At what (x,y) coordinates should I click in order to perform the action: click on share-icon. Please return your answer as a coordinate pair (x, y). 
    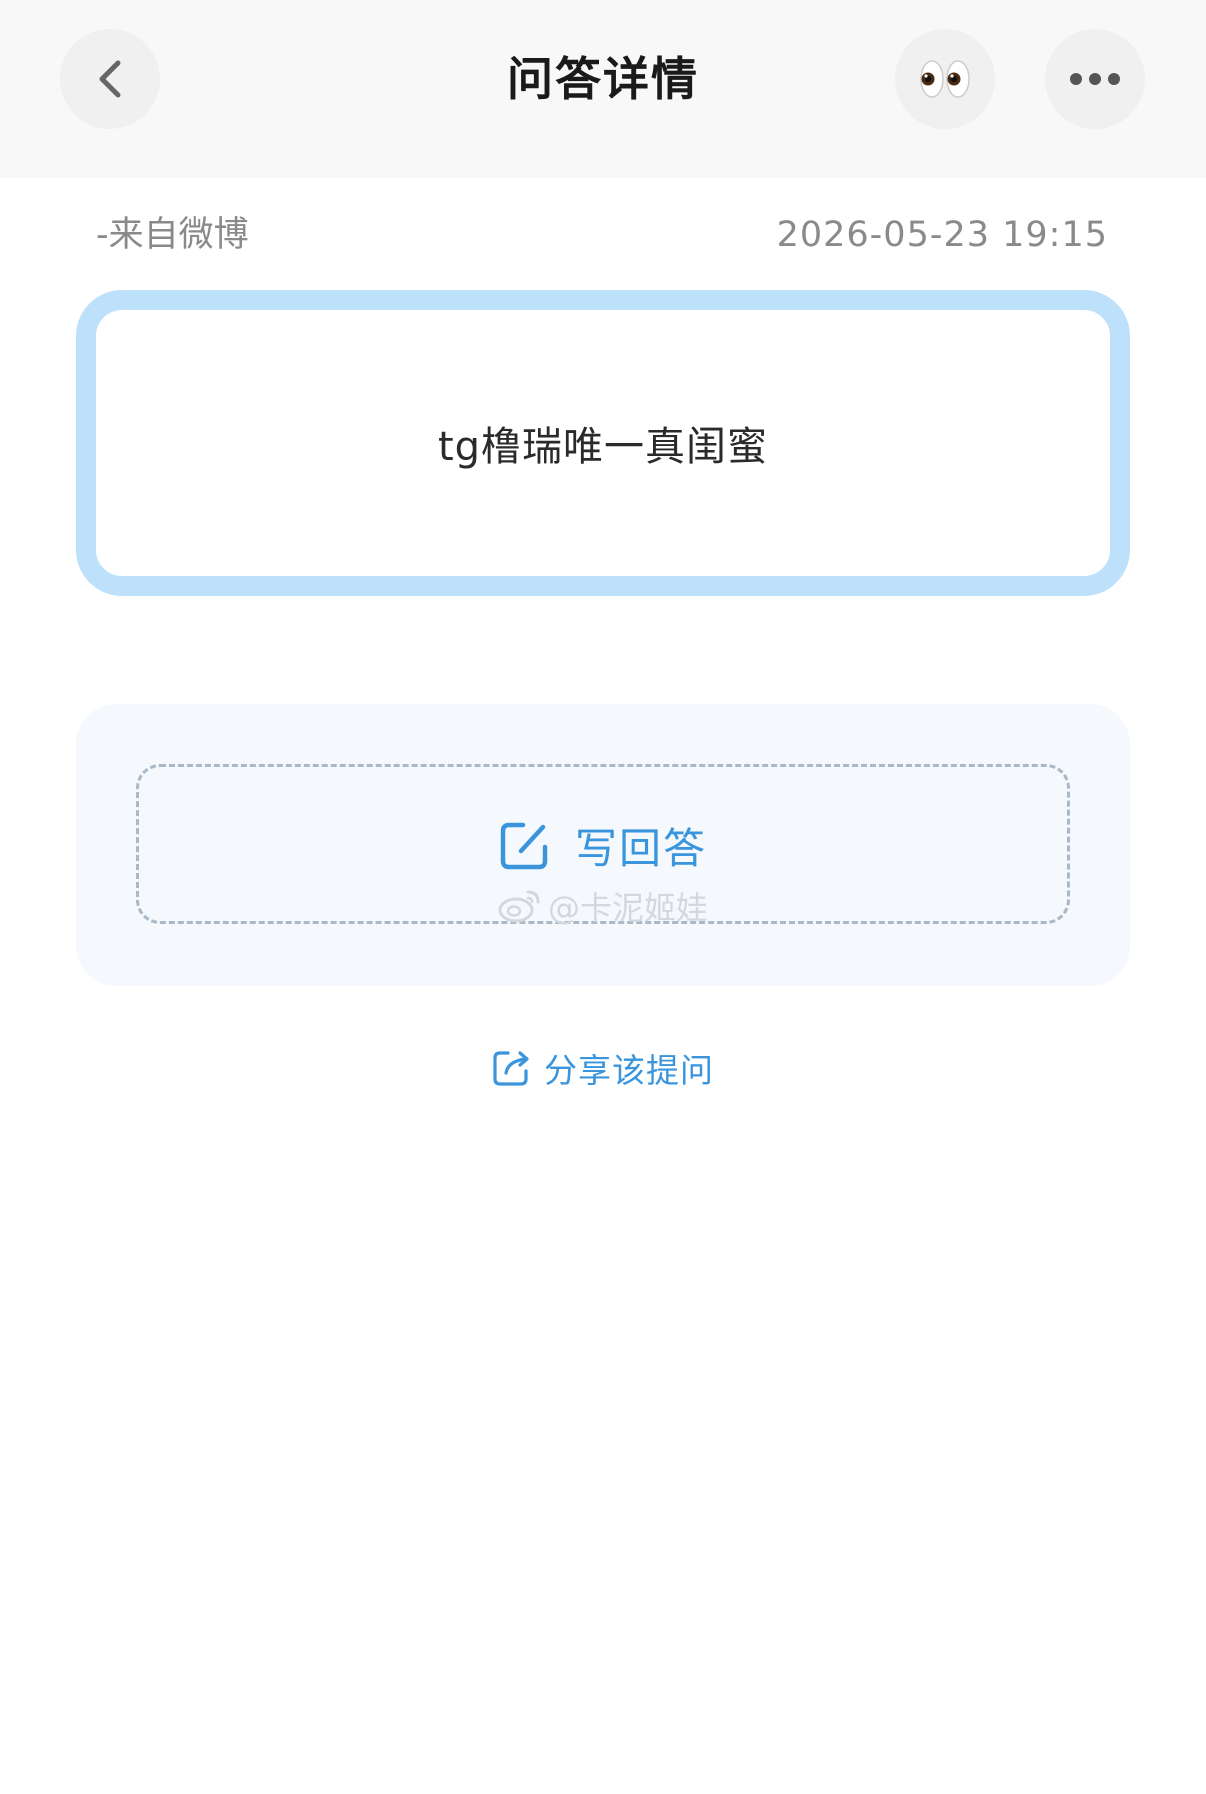
    Looking at the image, I should click on (511, 1068).